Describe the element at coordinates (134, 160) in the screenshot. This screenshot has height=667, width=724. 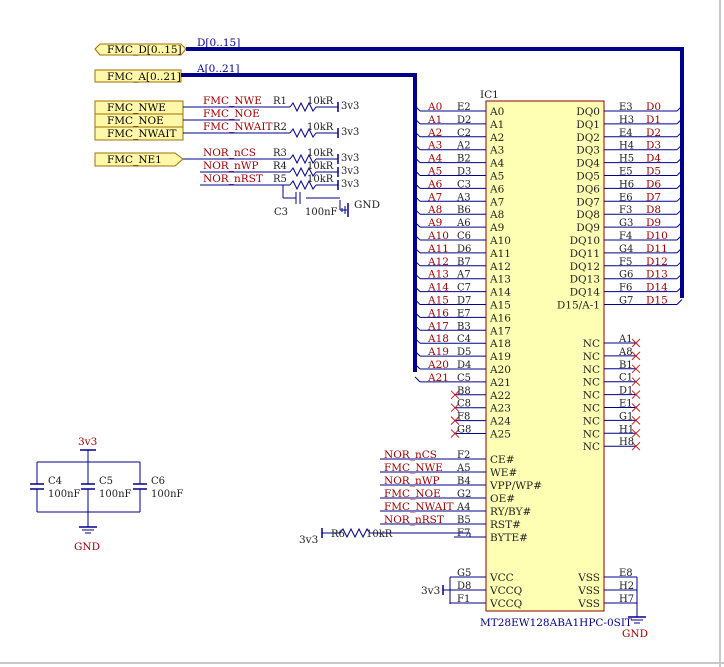
I see `port-fmc-ne1-label: FMC_NE1` at that location.